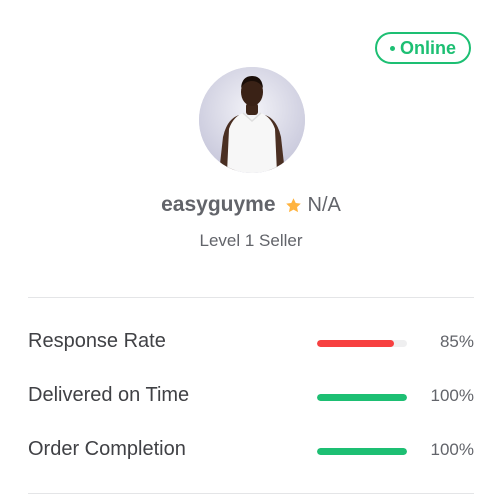 This screenshot has width=502, height=500. I want to click on stat-label: Delivered on Time, so click(109, 395).